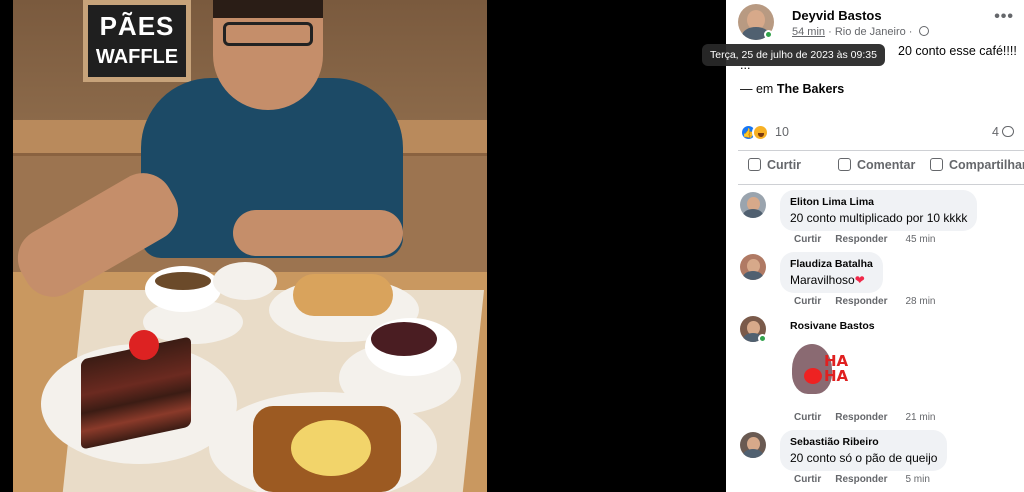 The height and width of the screenshot is (492, 1024). I want to click on commenter-name: Rosivane Bastos, so click(832, 326).